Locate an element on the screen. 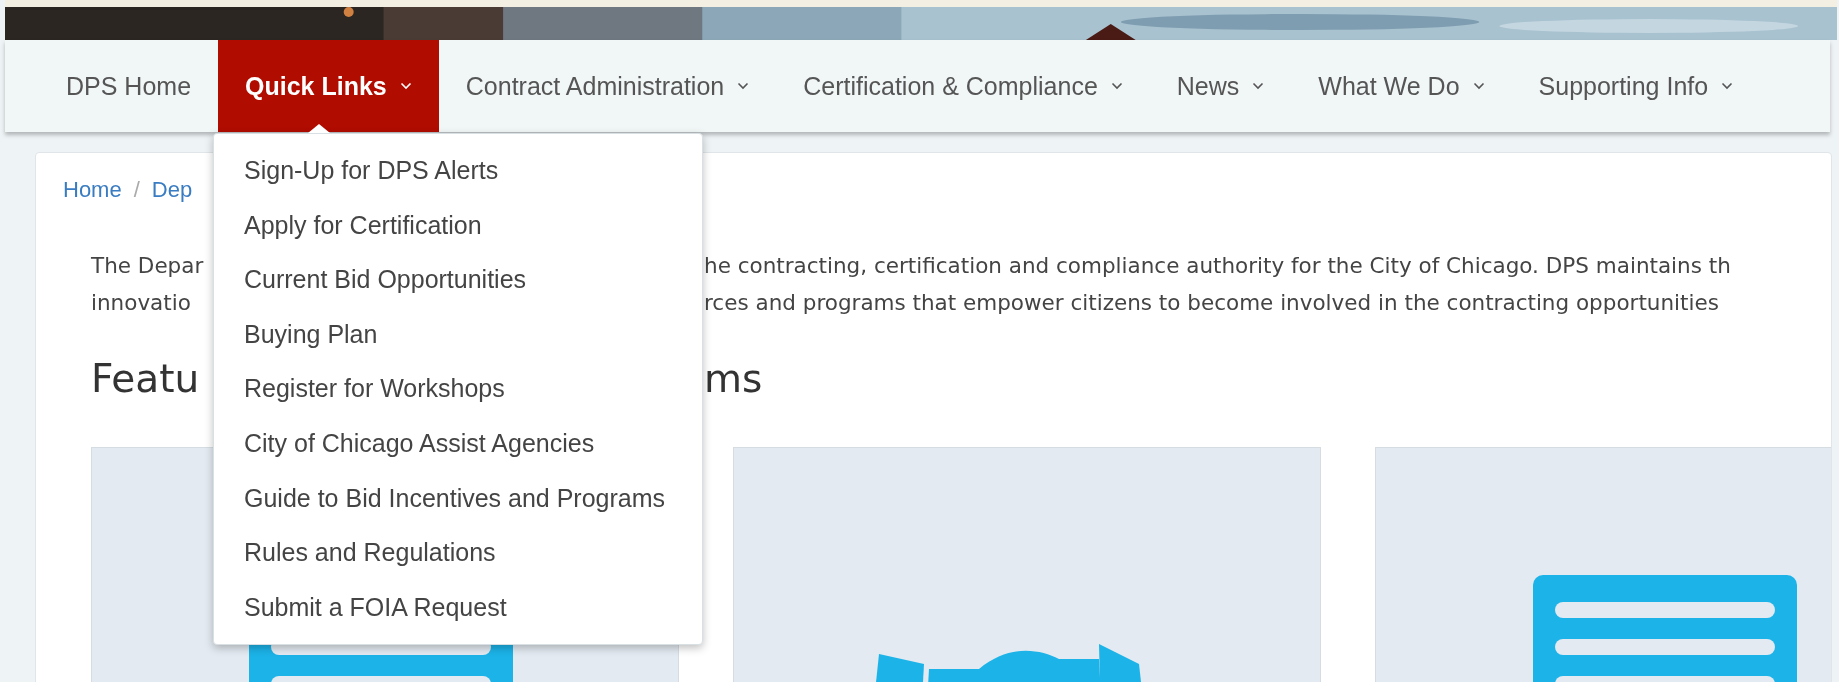  menu-item: Submit a FOIA Request is located at coordinates (458, 607).